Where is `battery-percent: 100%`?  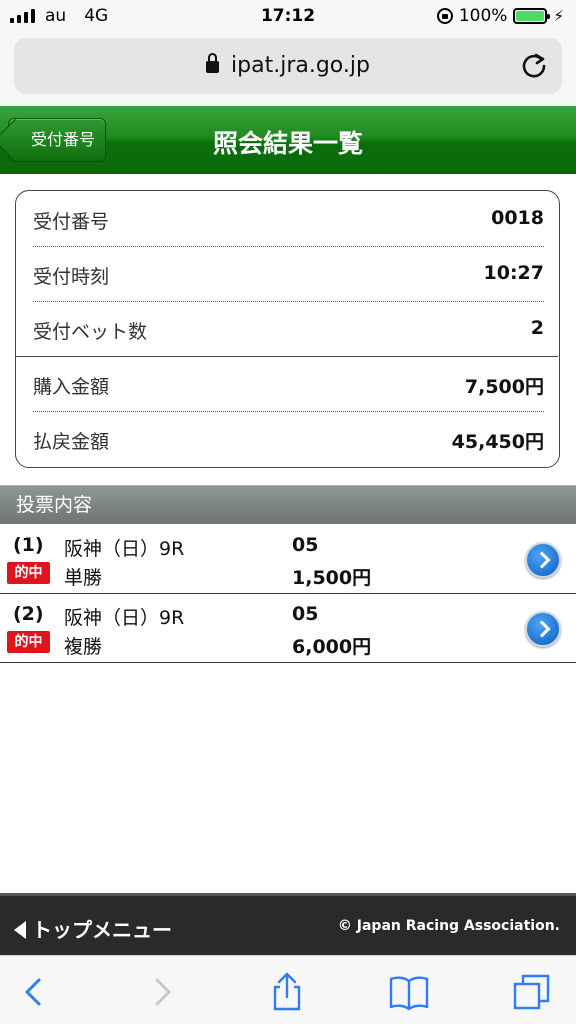 battery-percent: 100% is located at coordinates (483, 16).